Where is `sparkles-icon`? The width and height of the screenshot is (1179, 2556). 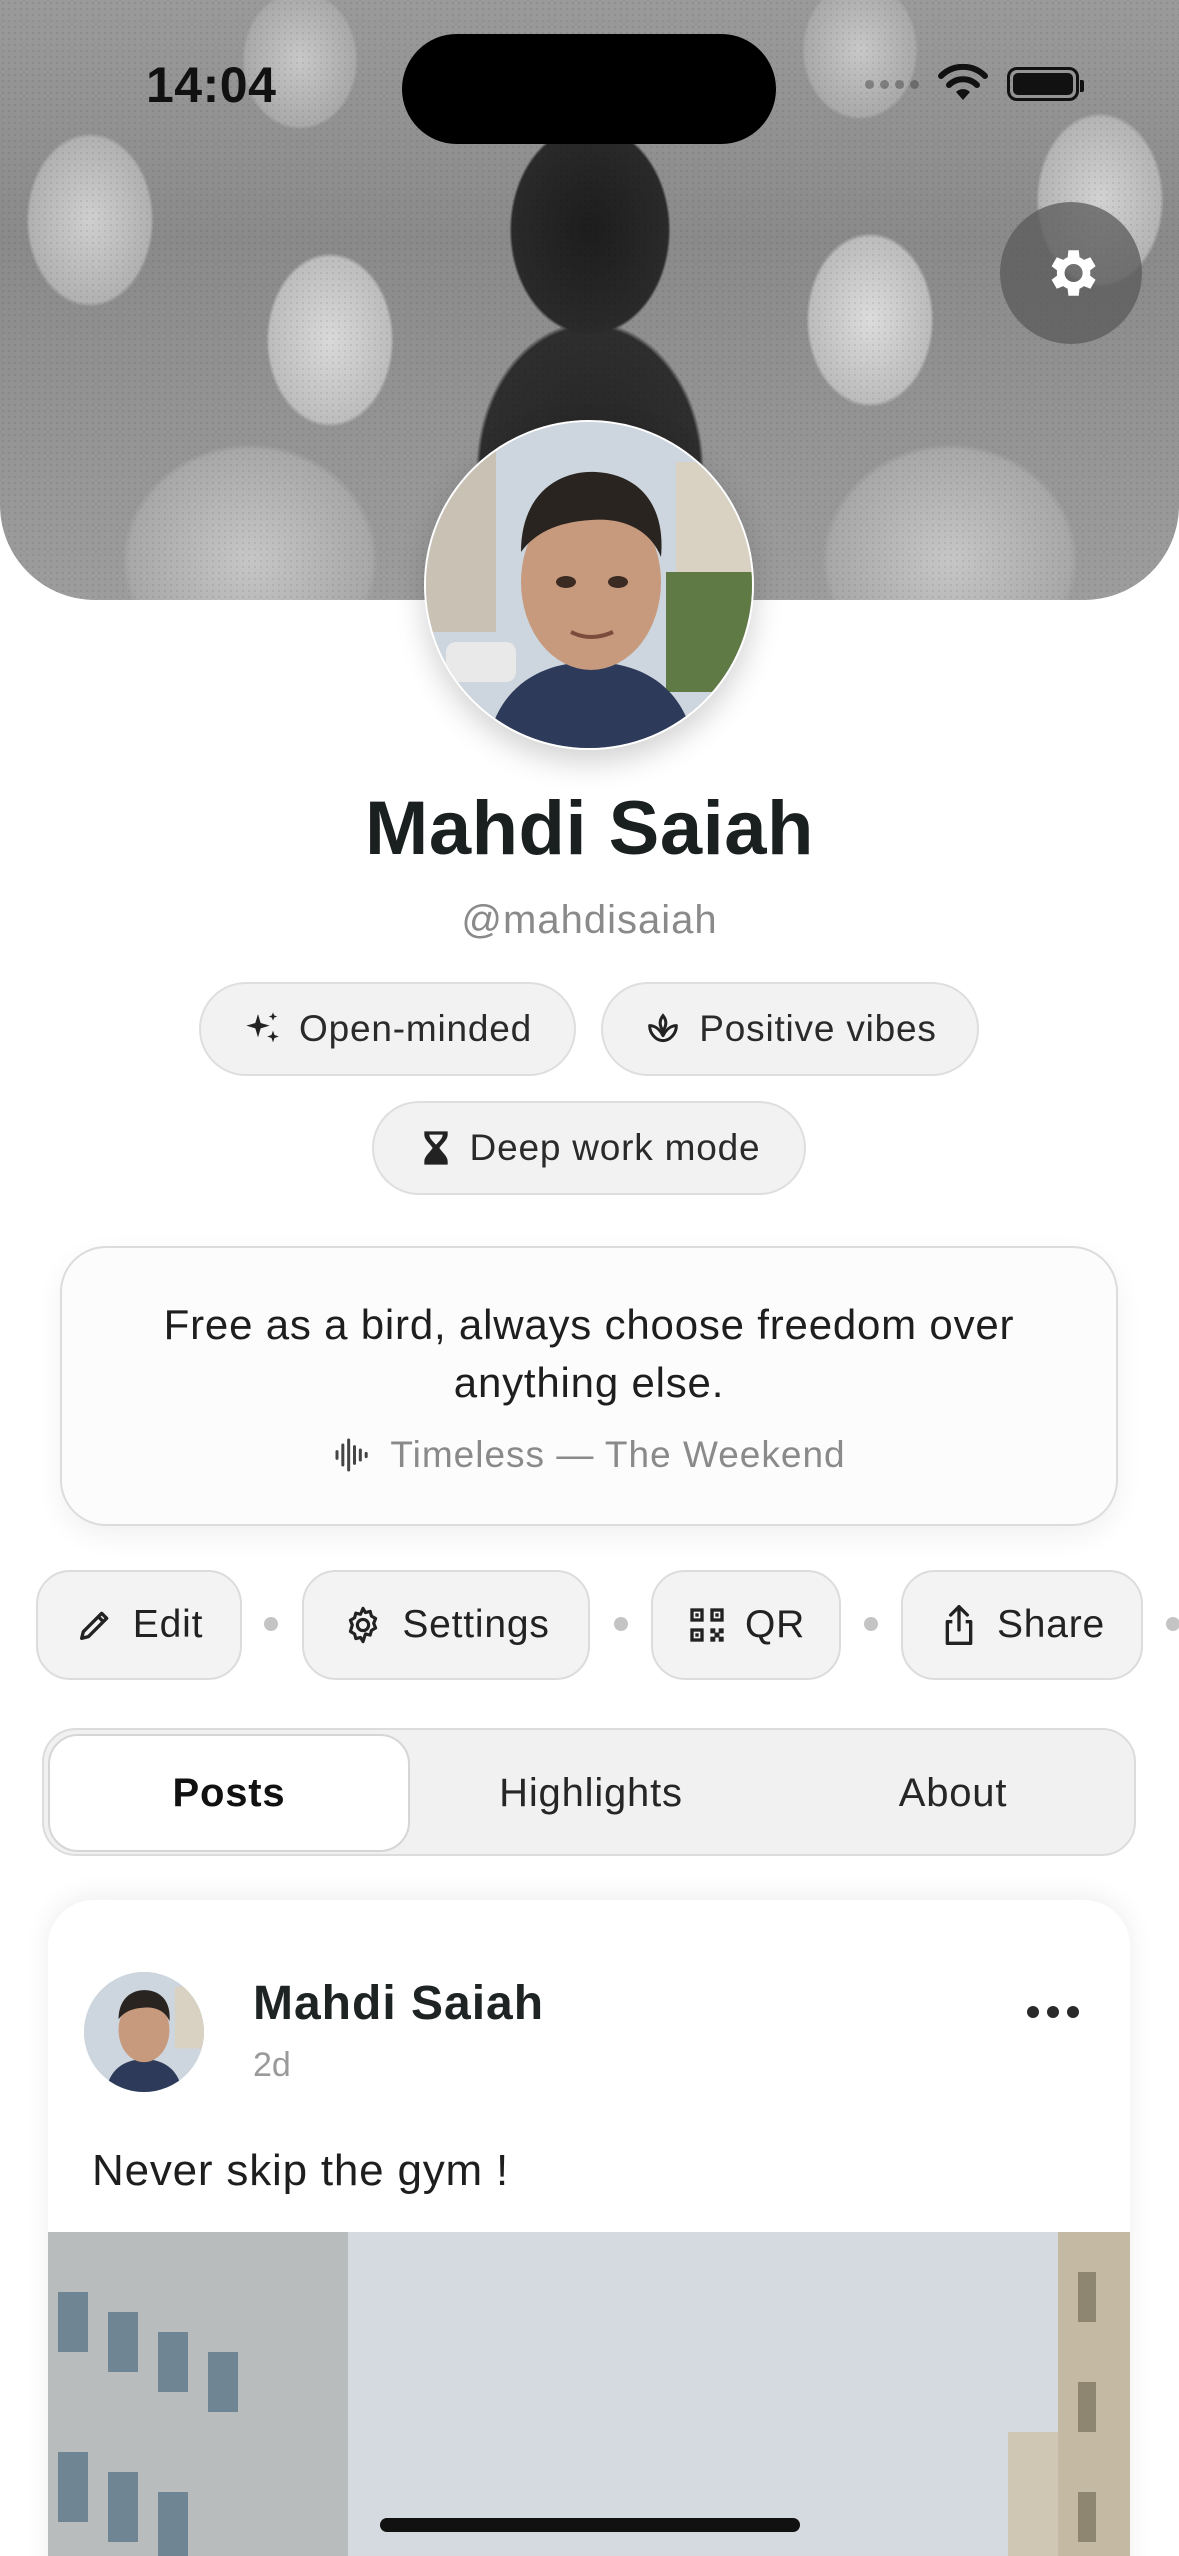
sparkles-icon is located at coordinates (262, 1027).